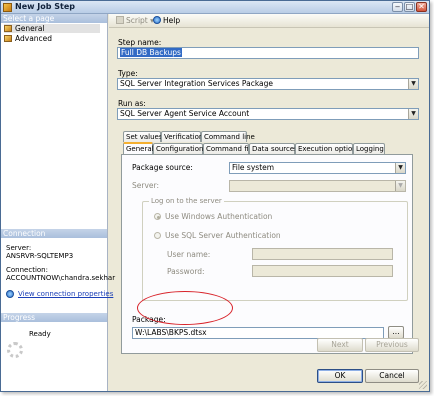  I want to click on page-general-label: General, so click(30, 28).